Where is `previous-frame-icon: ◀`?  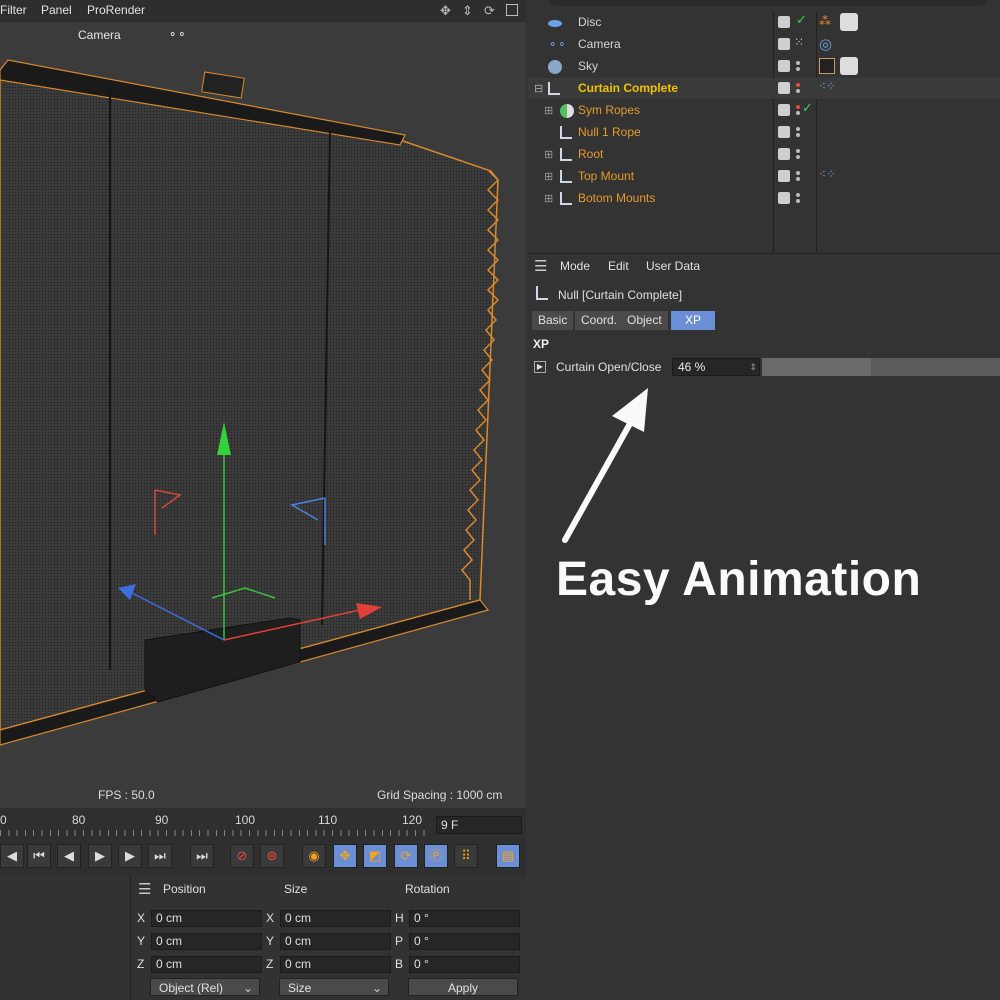
previous-frame-icon: ◀ is located at coordinates (69, 856).